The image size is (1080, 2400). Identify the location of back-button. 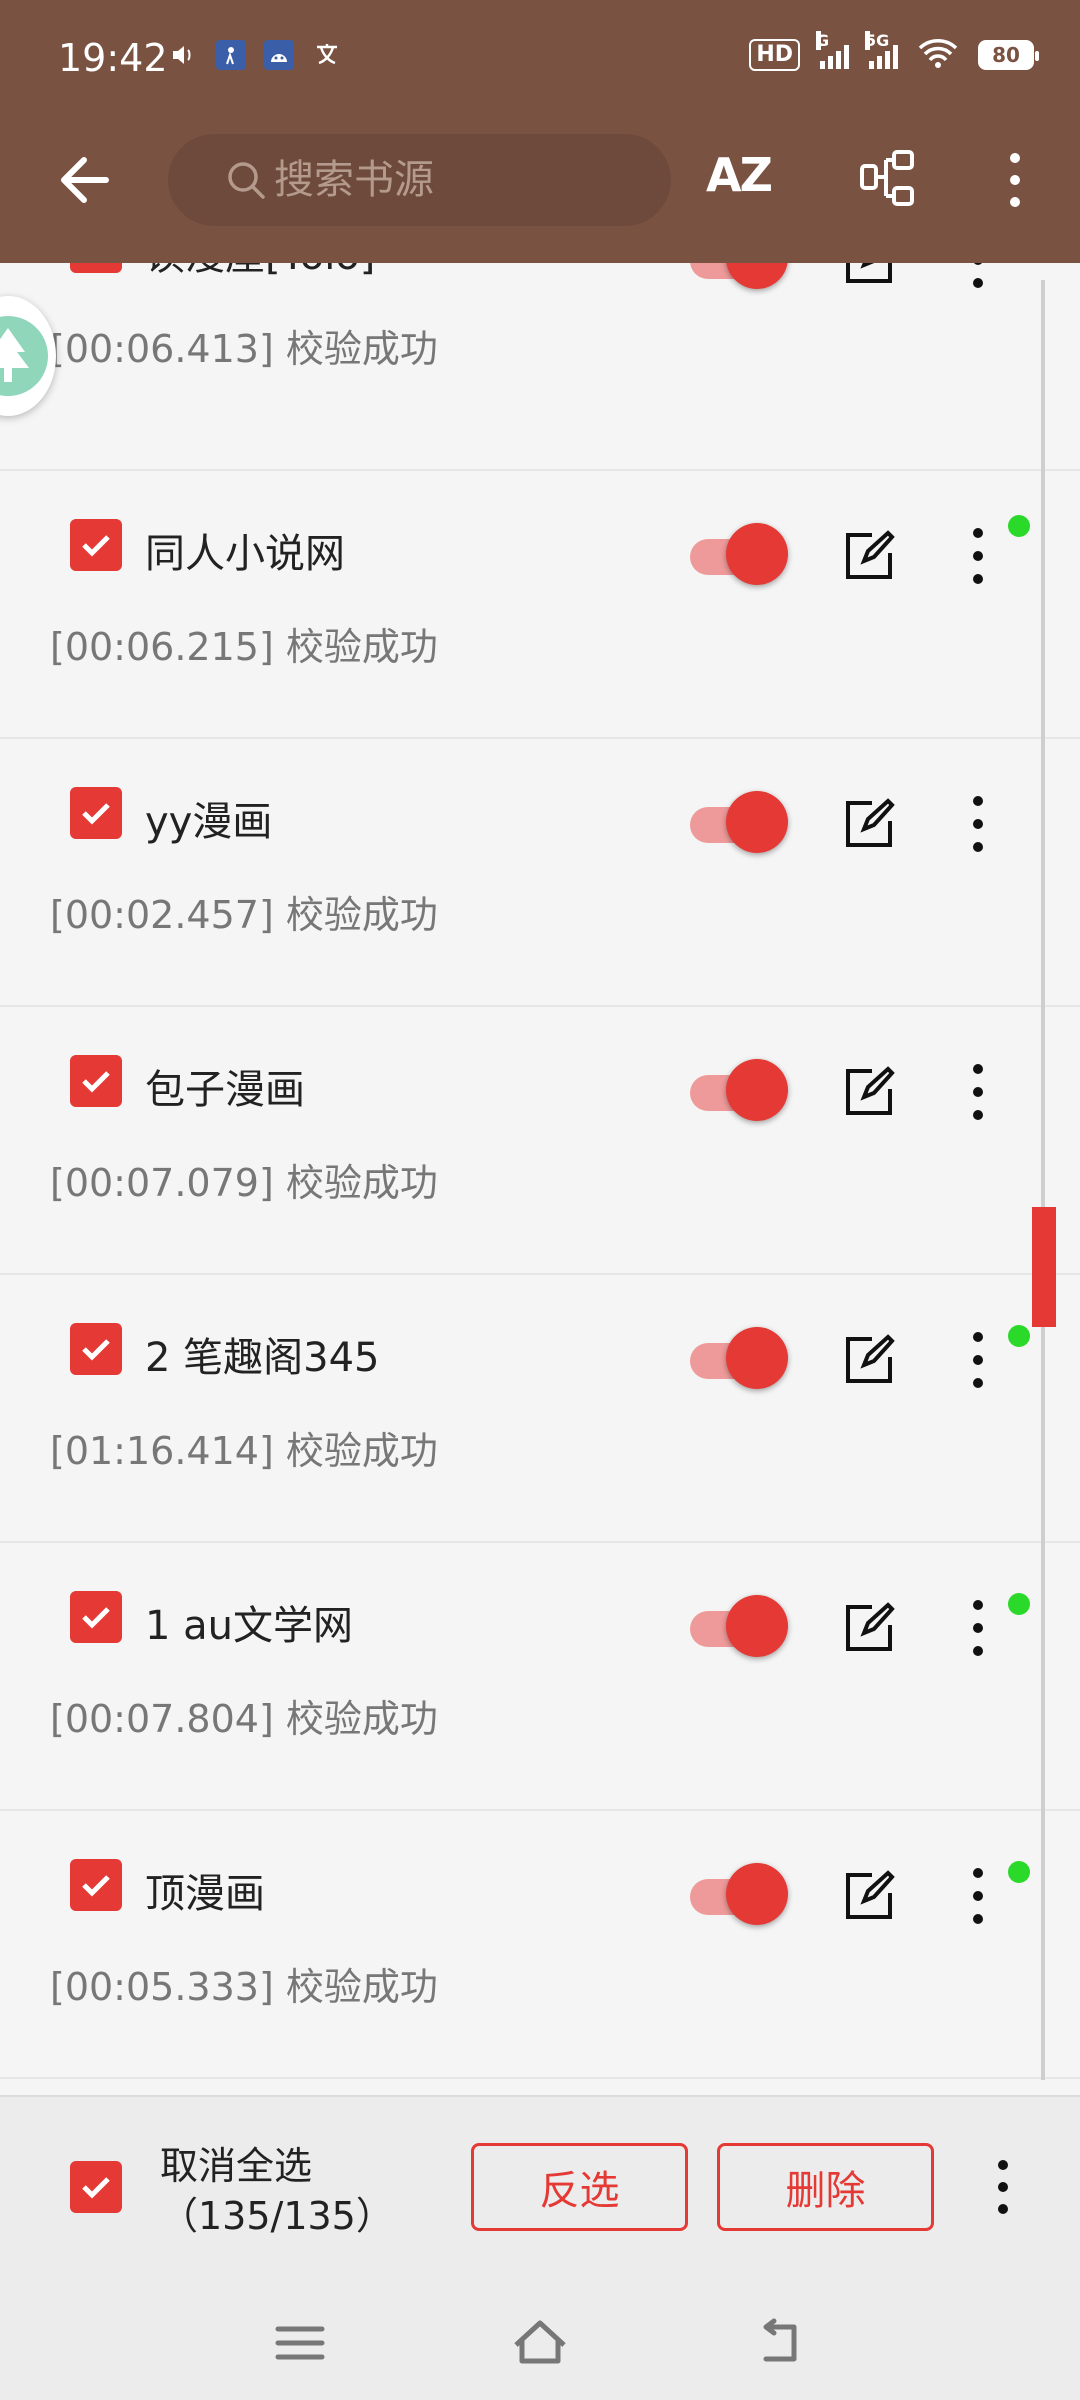
(85, 180).